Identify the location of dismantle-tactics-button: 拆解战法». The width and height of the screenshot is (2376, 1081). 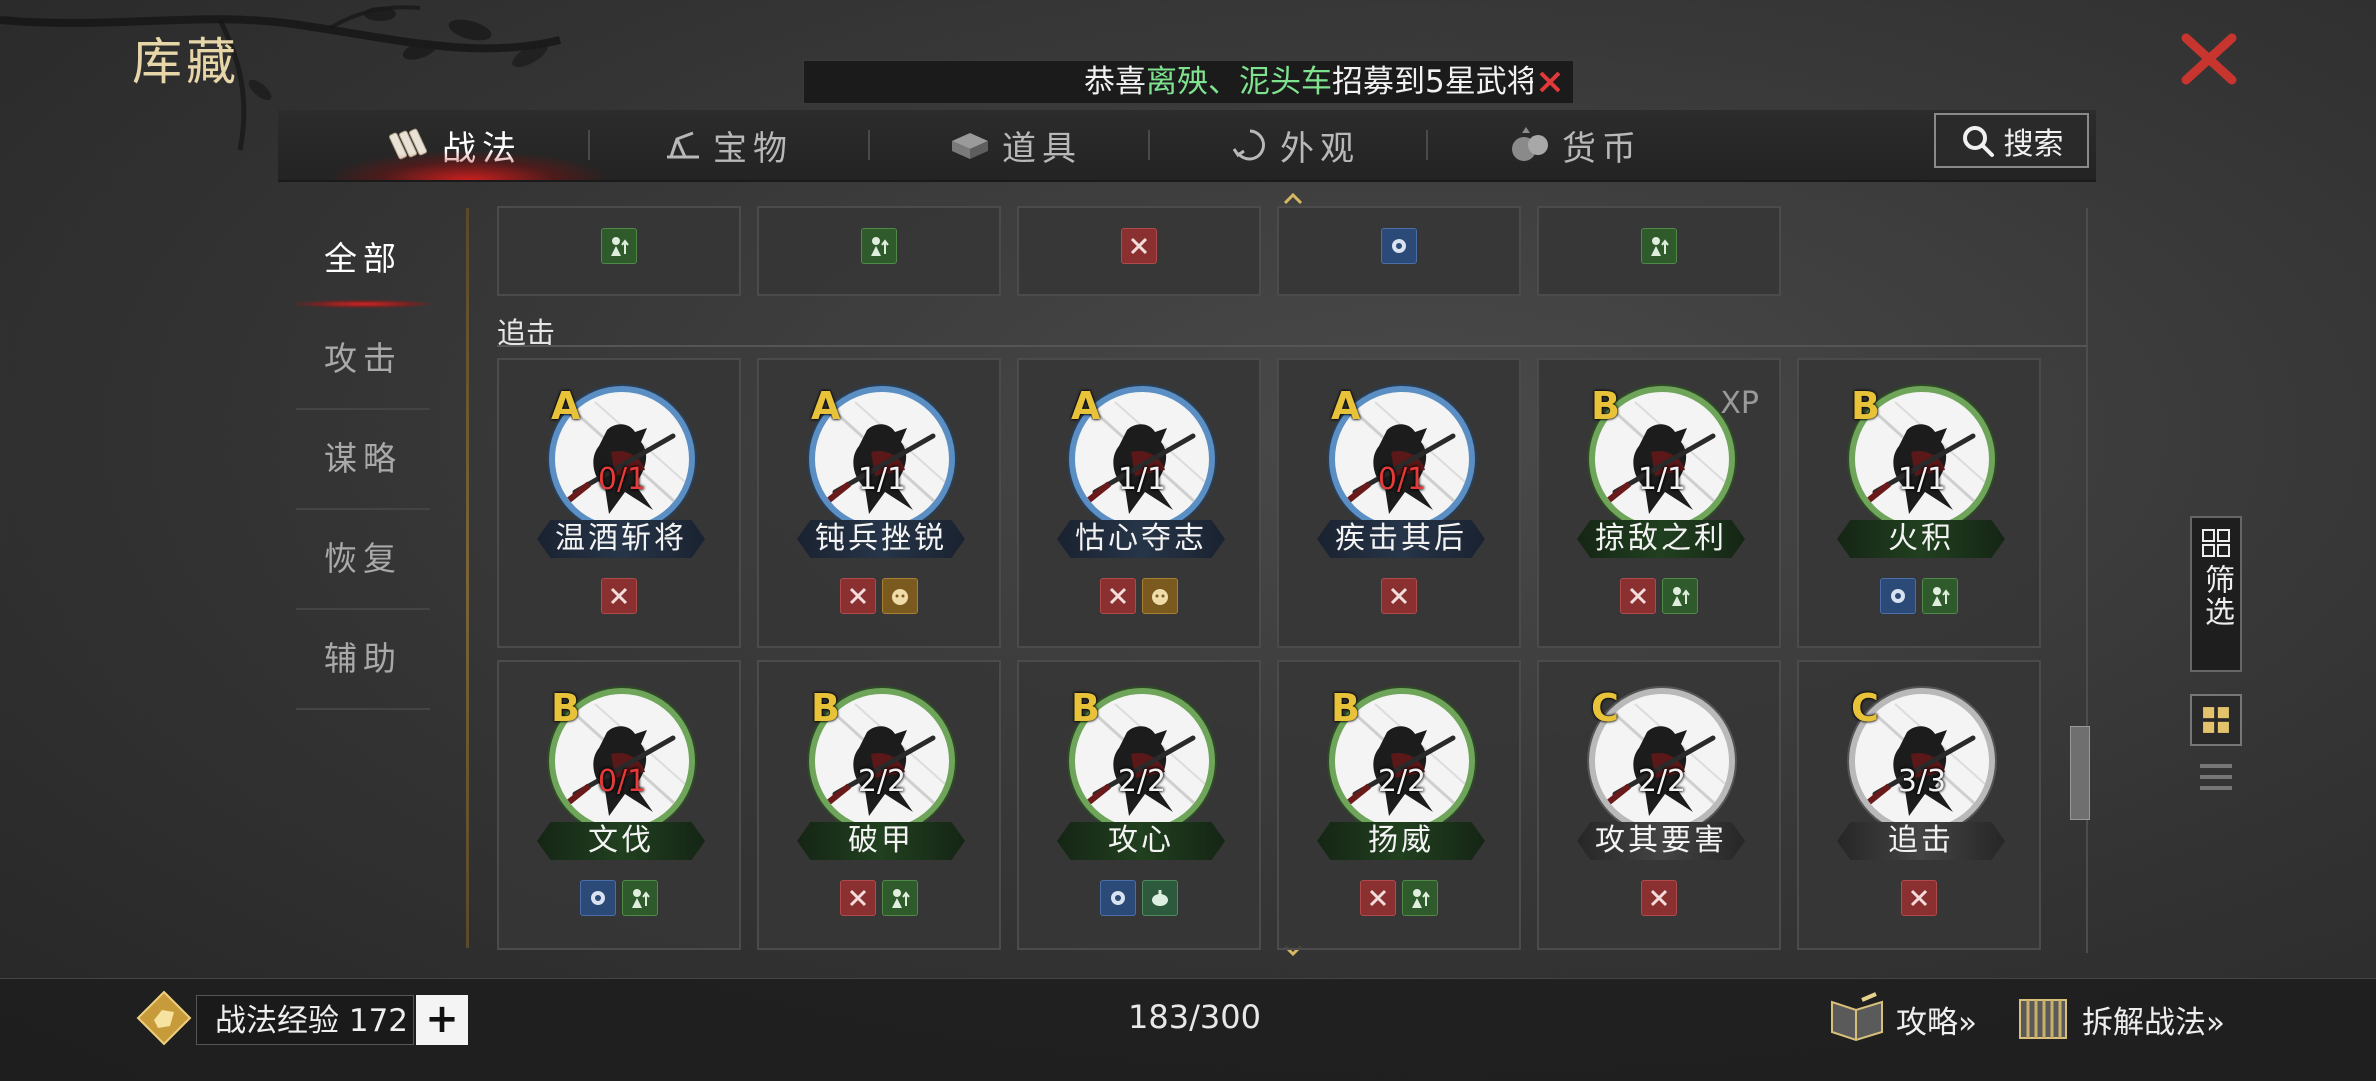
(2118, 1019).